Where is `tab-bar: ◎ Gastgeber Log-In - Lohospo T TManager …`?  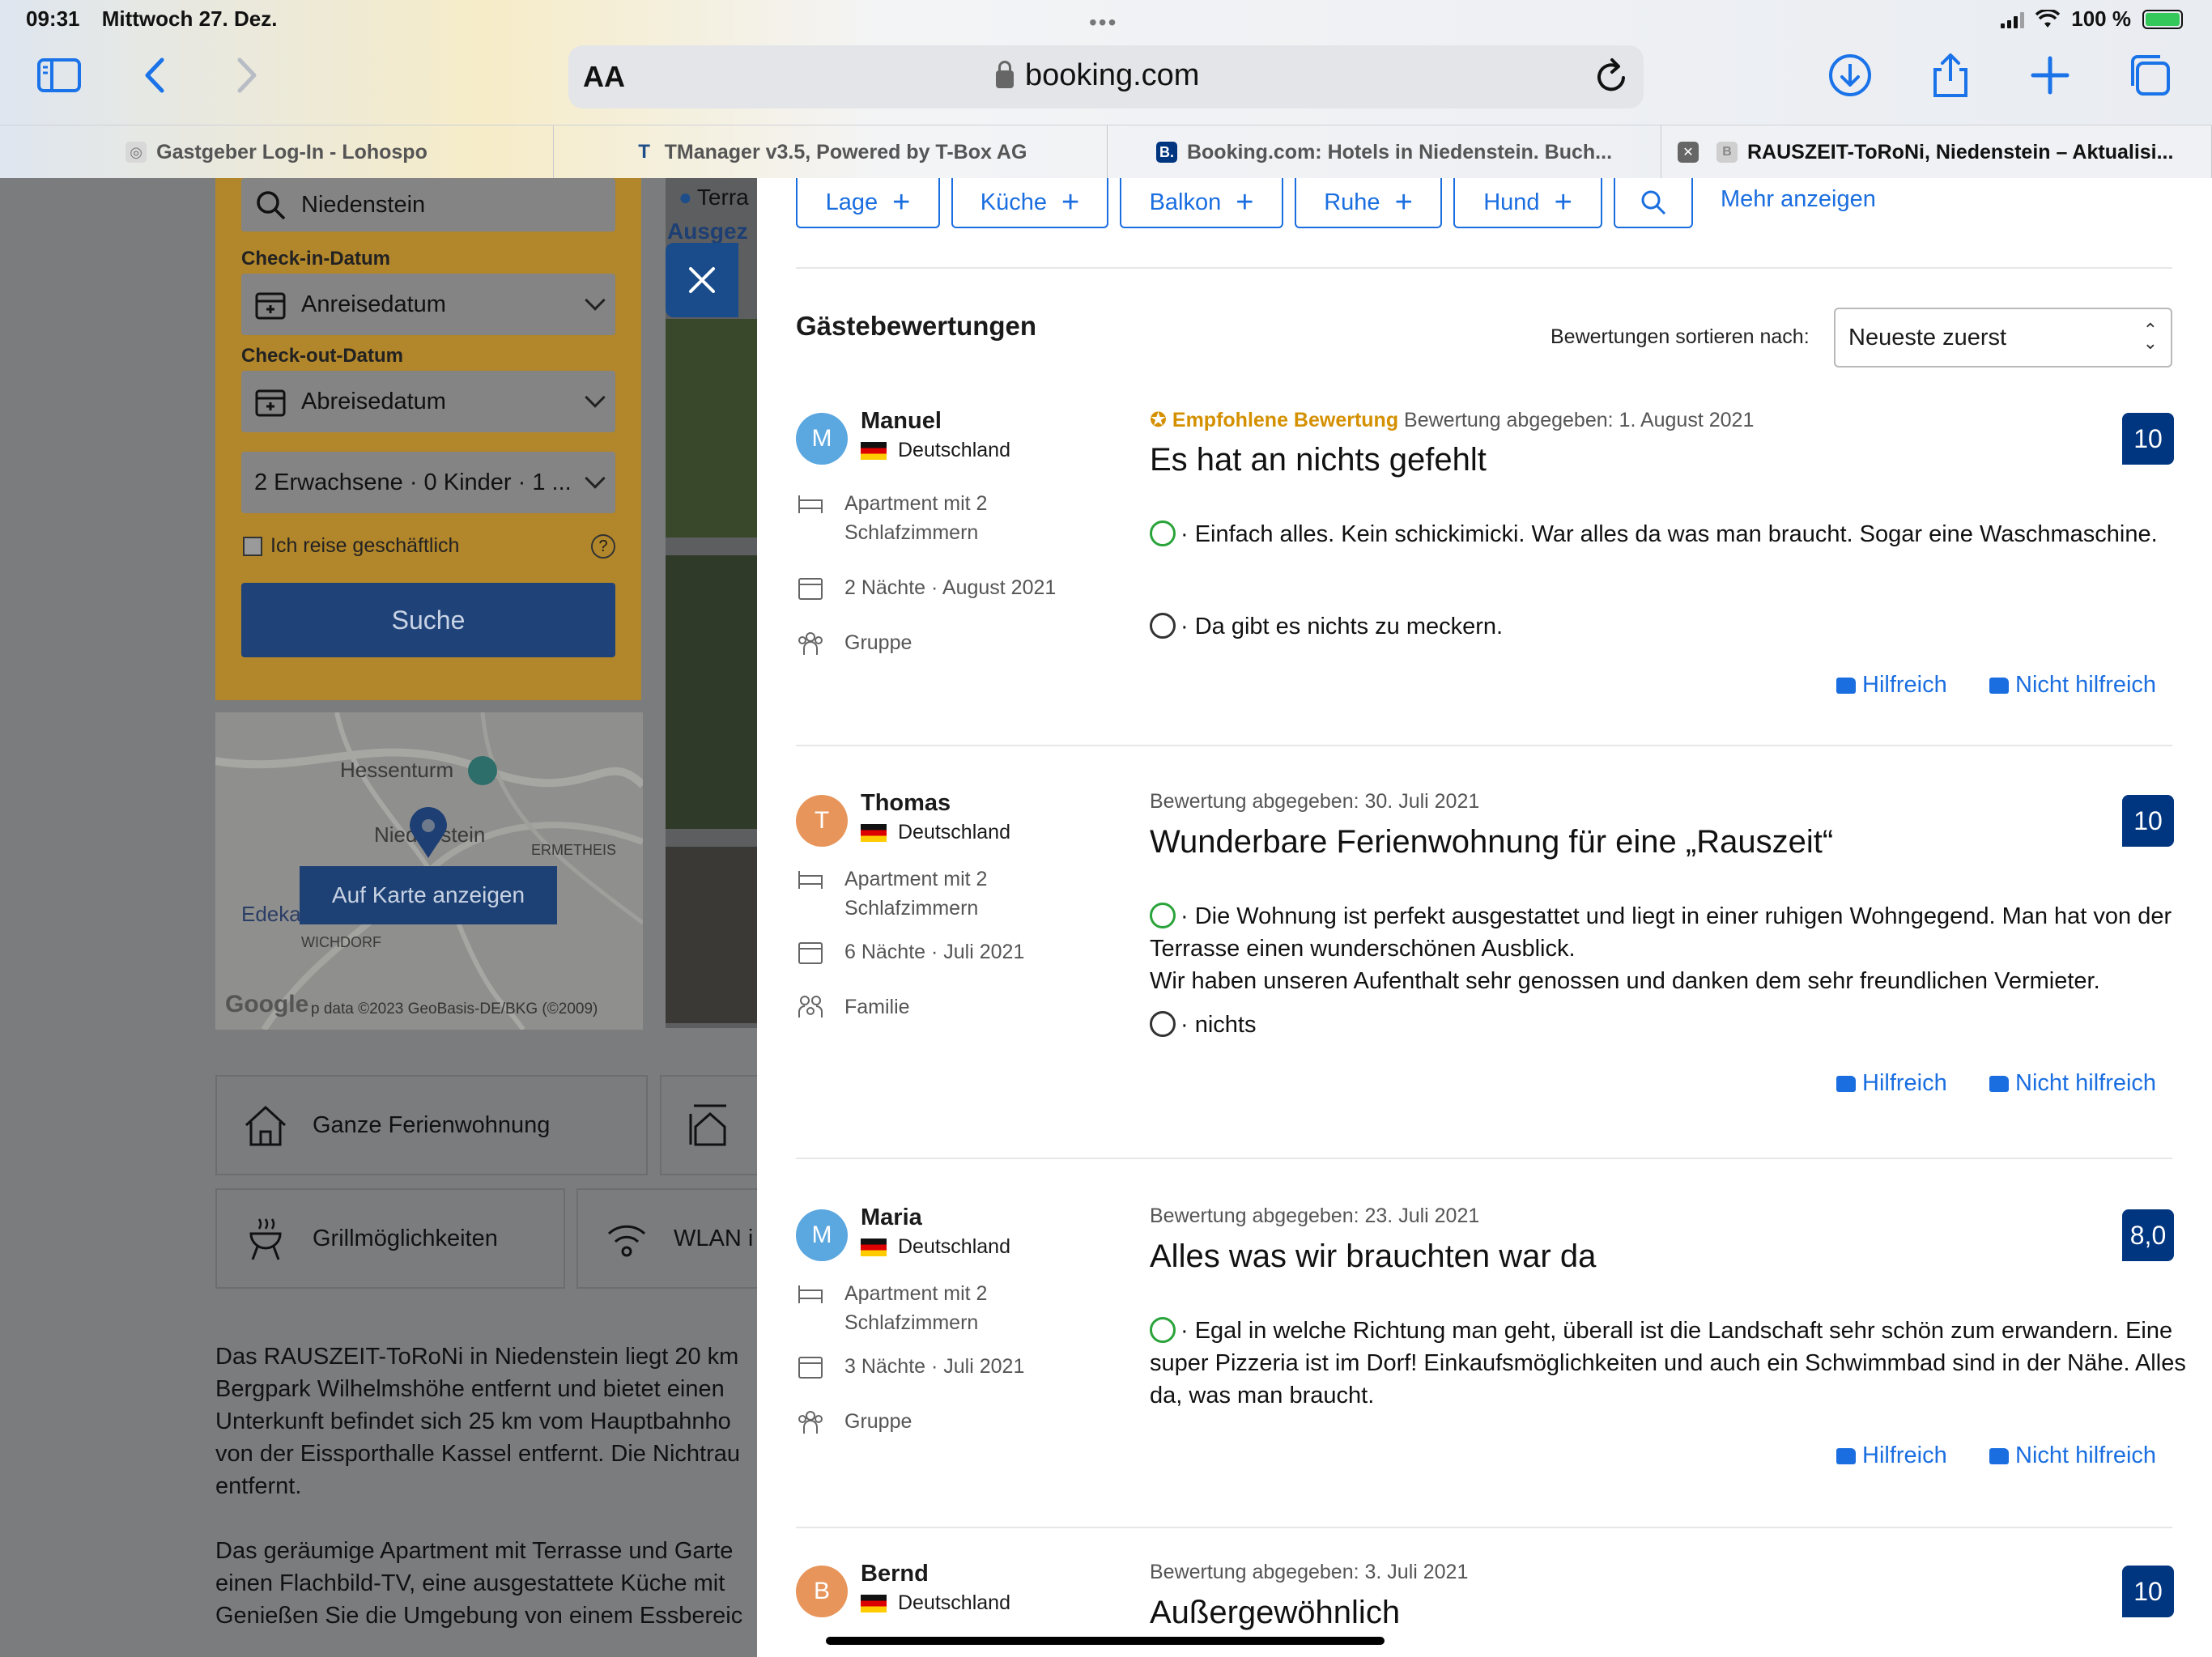
tab-bar: ◎ Gastgeber Log-In - Lohospo T TManager … is located at coordinates (1106, 152).